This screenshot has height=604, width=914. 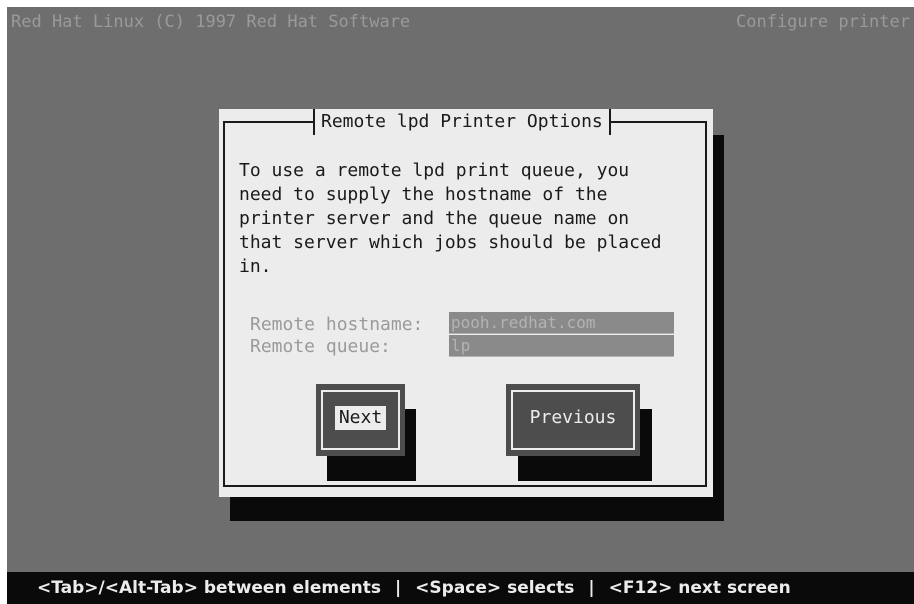 What do you see at coordinates (209, 588) in the screenshot?
I see `tab-hint: <Tab>/<Alt-Tab> between elements` at bounding box center [209, 588].